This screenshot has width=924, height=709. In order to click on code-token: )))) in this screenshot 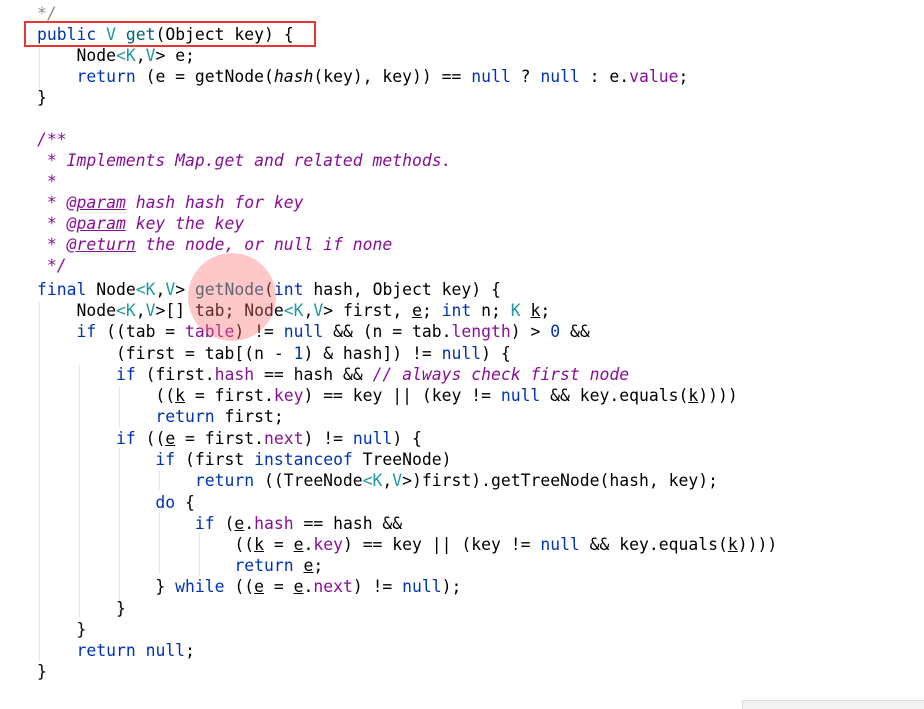, I will do `click(757, 544)`.